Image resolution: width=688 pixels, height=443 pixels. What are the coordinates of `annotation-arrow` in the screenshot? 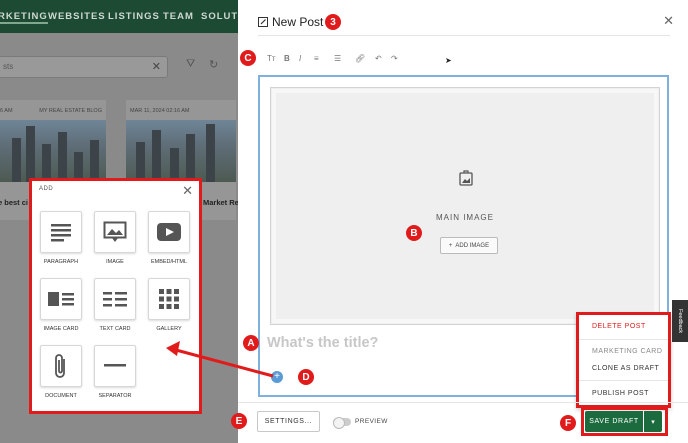 It's located at (220, 359).